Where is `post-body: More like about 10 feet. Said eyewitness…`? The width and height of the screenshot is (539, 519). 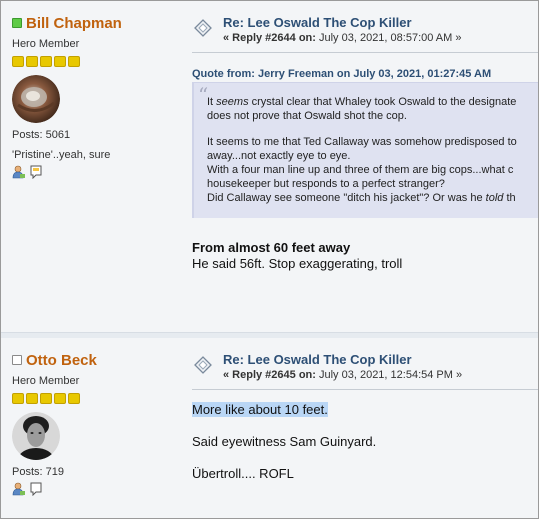 post-body: More like about 10 feet. Said eyewitness… is located at coordinates (284, 442).